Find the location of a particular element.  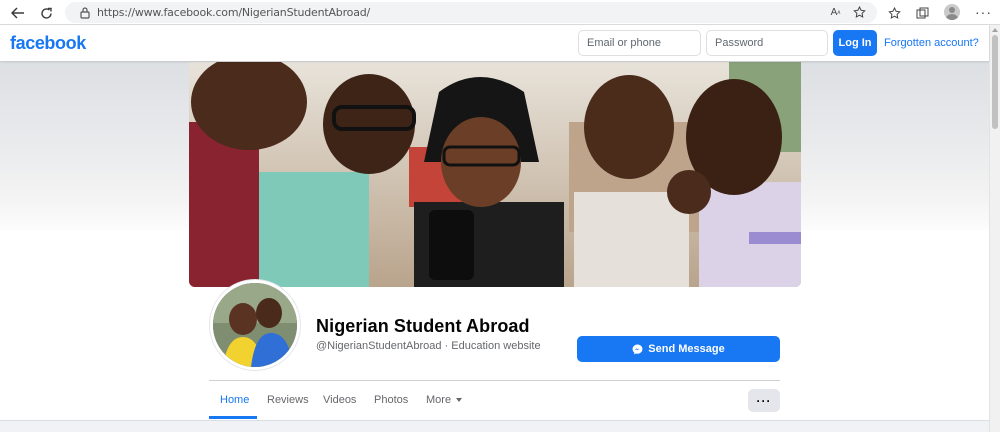

lock-icon is located at coordinates (85, 13).